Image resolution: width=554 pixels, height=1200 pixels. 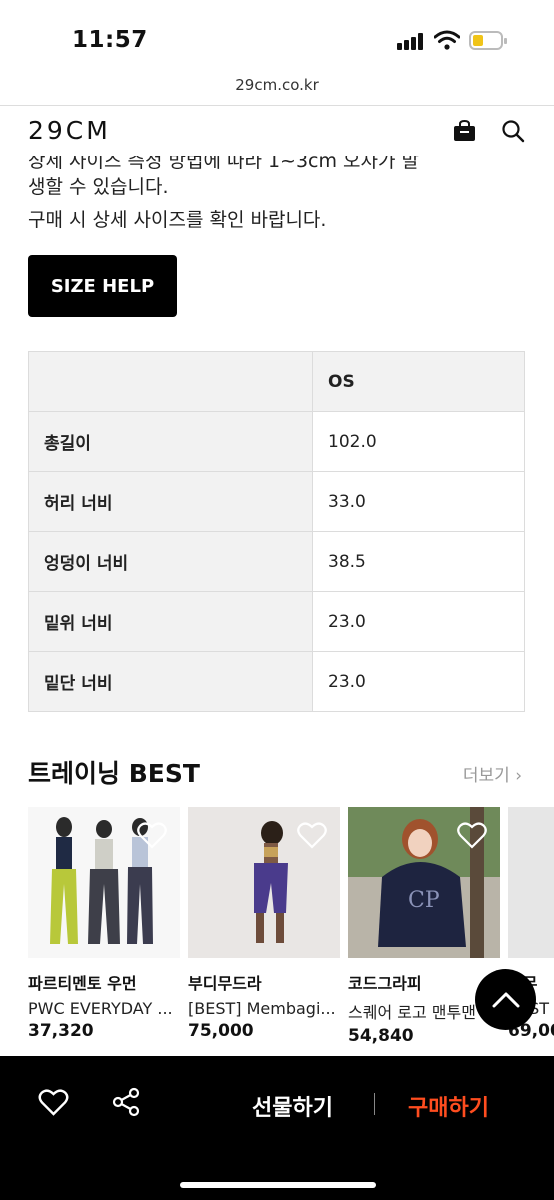 I want to click on row-label: 밑위 너비, so click(x=170, y=621).